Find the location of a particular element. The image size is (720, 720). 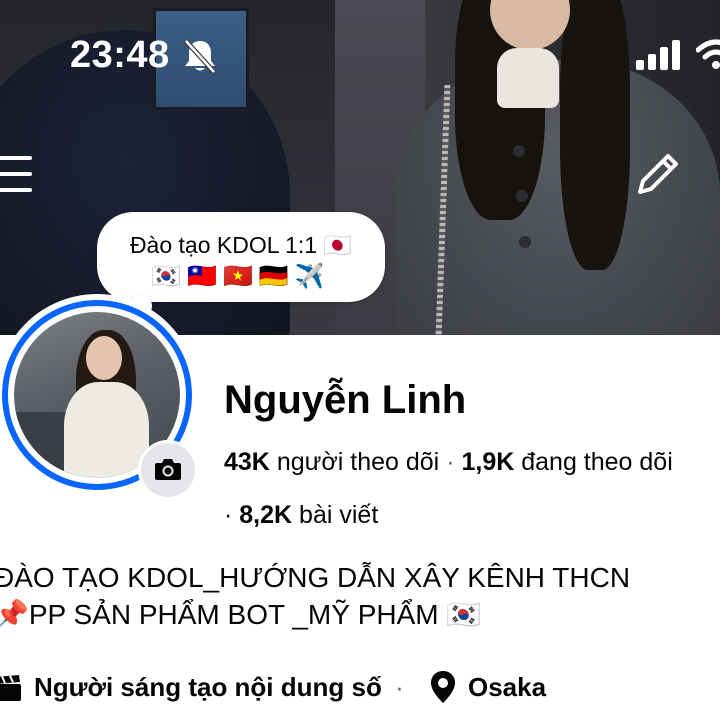

photo-dress is located at coordinates (106, 430).